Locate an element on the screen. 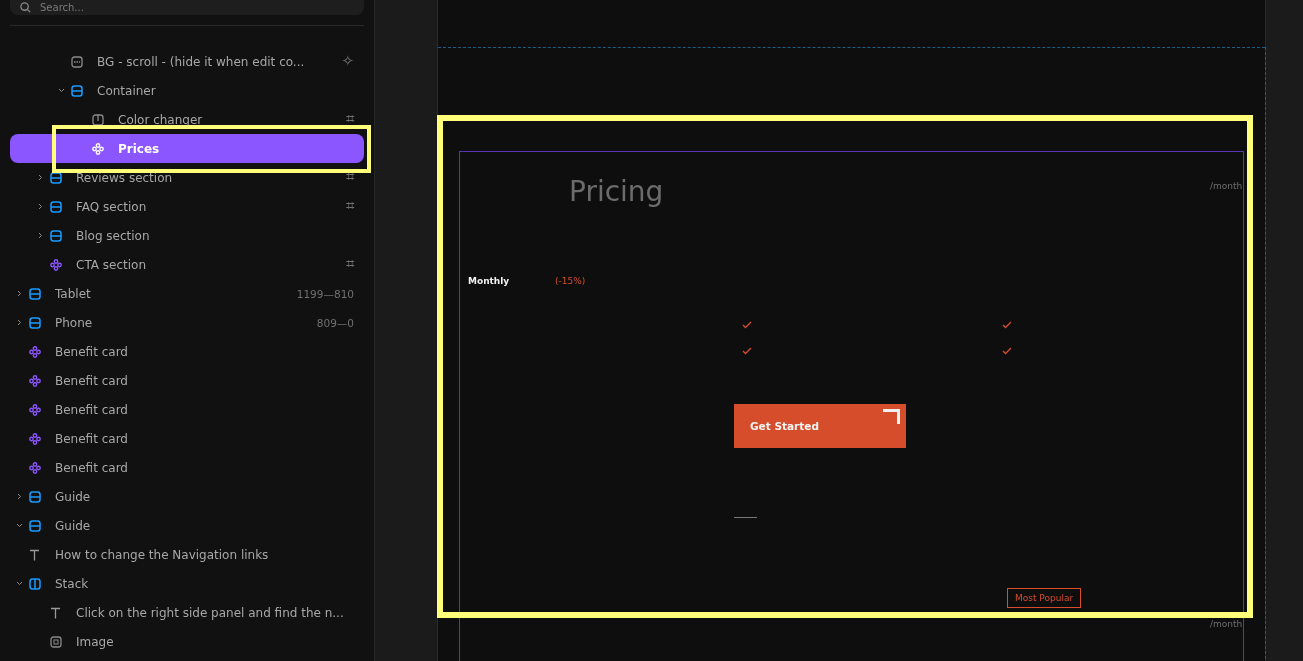 This screenshot has height=661, width=1303. layer-name: Reviews section is located at coordinates (125, 177).